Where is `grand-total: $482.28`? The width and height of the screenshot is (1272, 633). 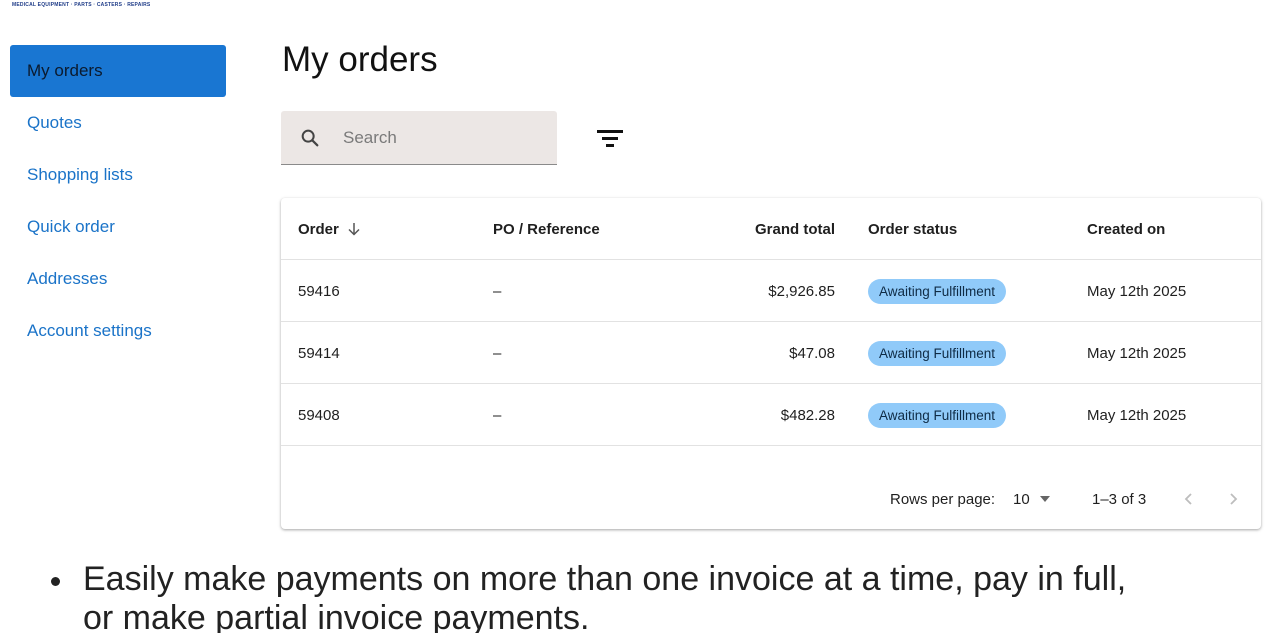 grand-total: $482.28 is located at coordinates (807, 415).